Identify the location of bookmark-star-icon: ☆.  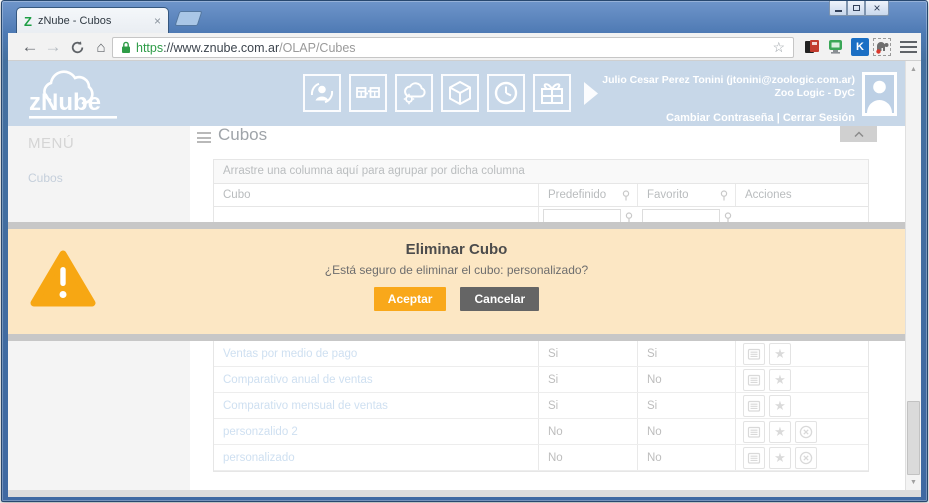
(778, 47).